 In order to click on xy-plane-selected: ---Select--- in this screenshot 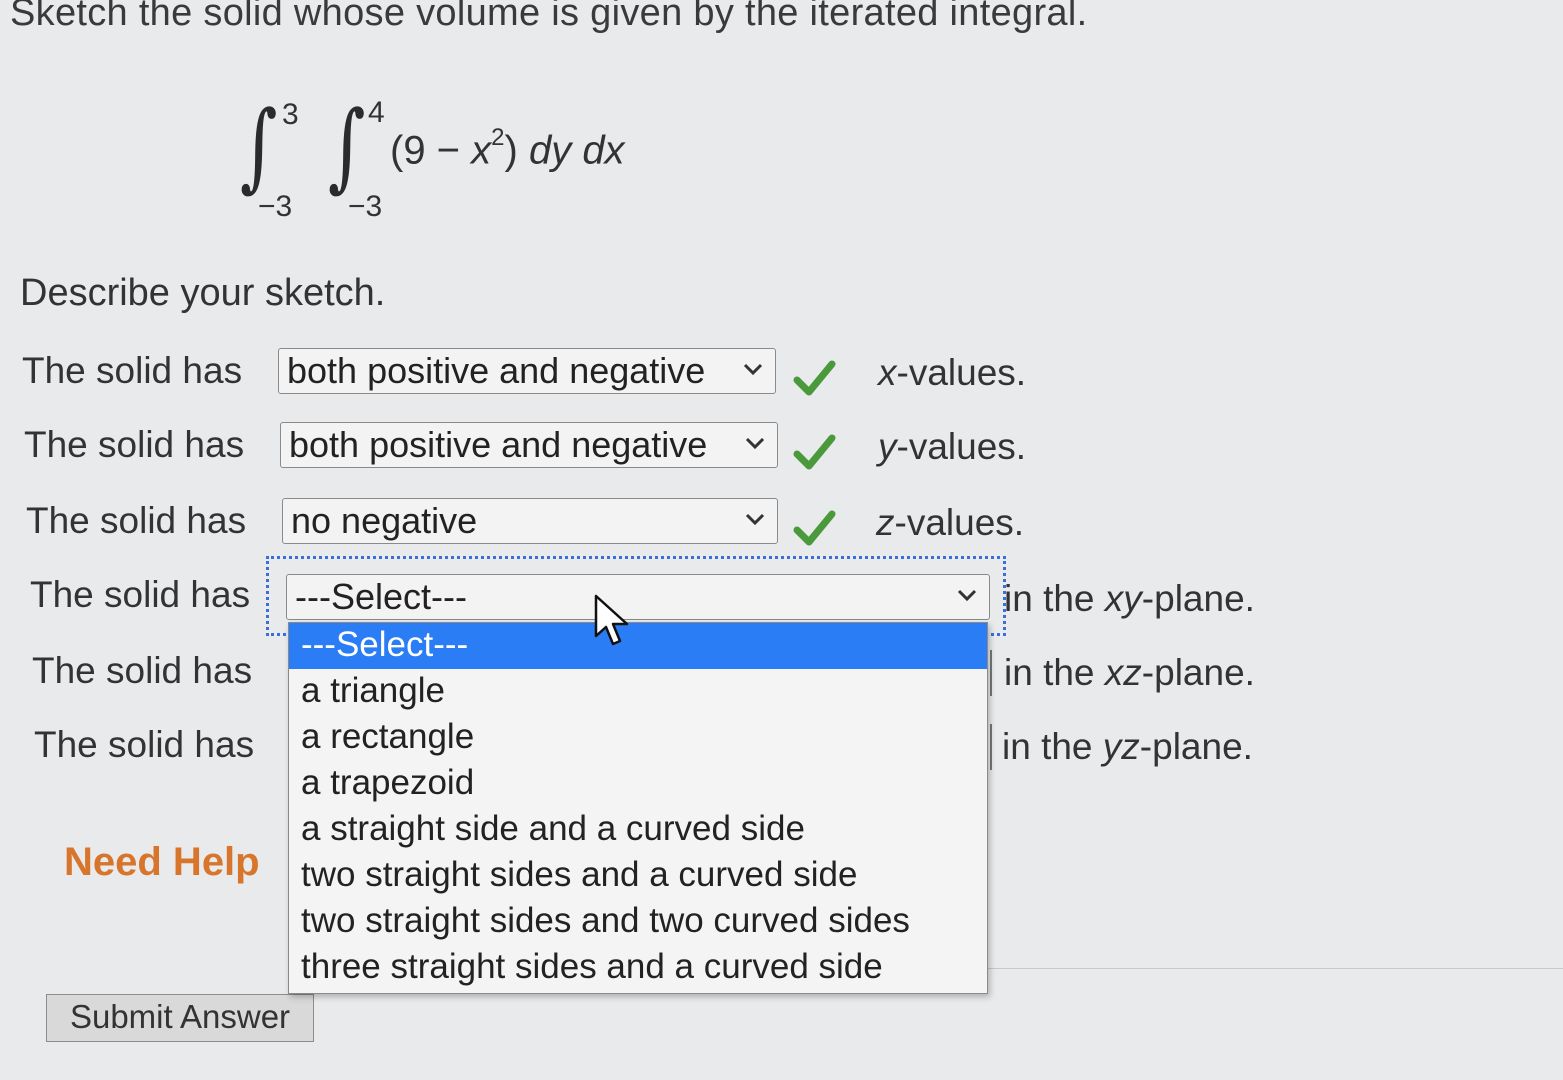, I will do `click(381, 596)`.